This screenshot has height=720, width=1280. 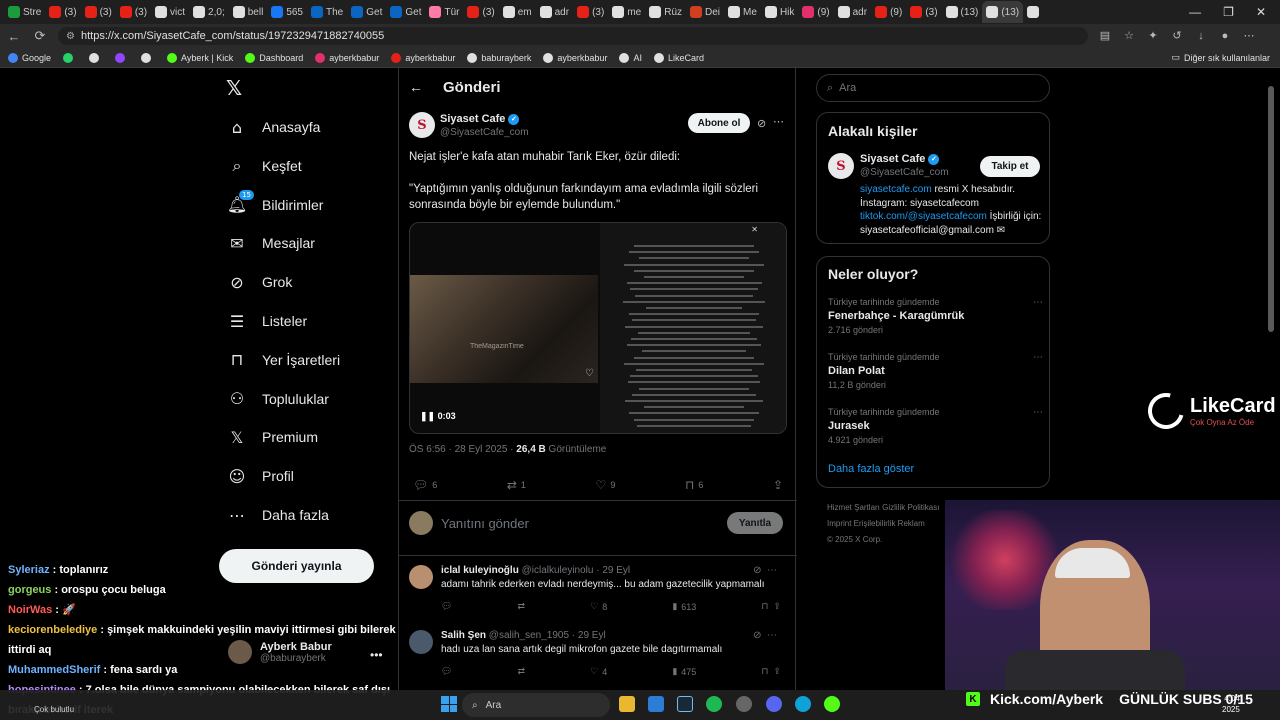 What do you see at coordinates (287, 12) in the screenshot?
I see `browser-tab: 565` at bounding box center [287, 12].